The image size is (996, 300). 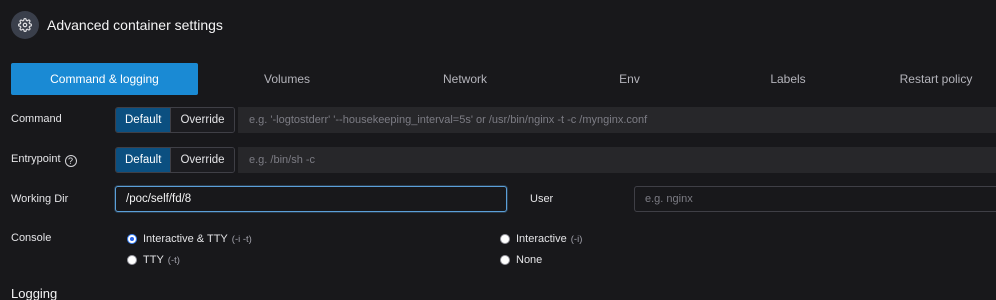 I want to click on gear-icon, so click(x=25, y=25).